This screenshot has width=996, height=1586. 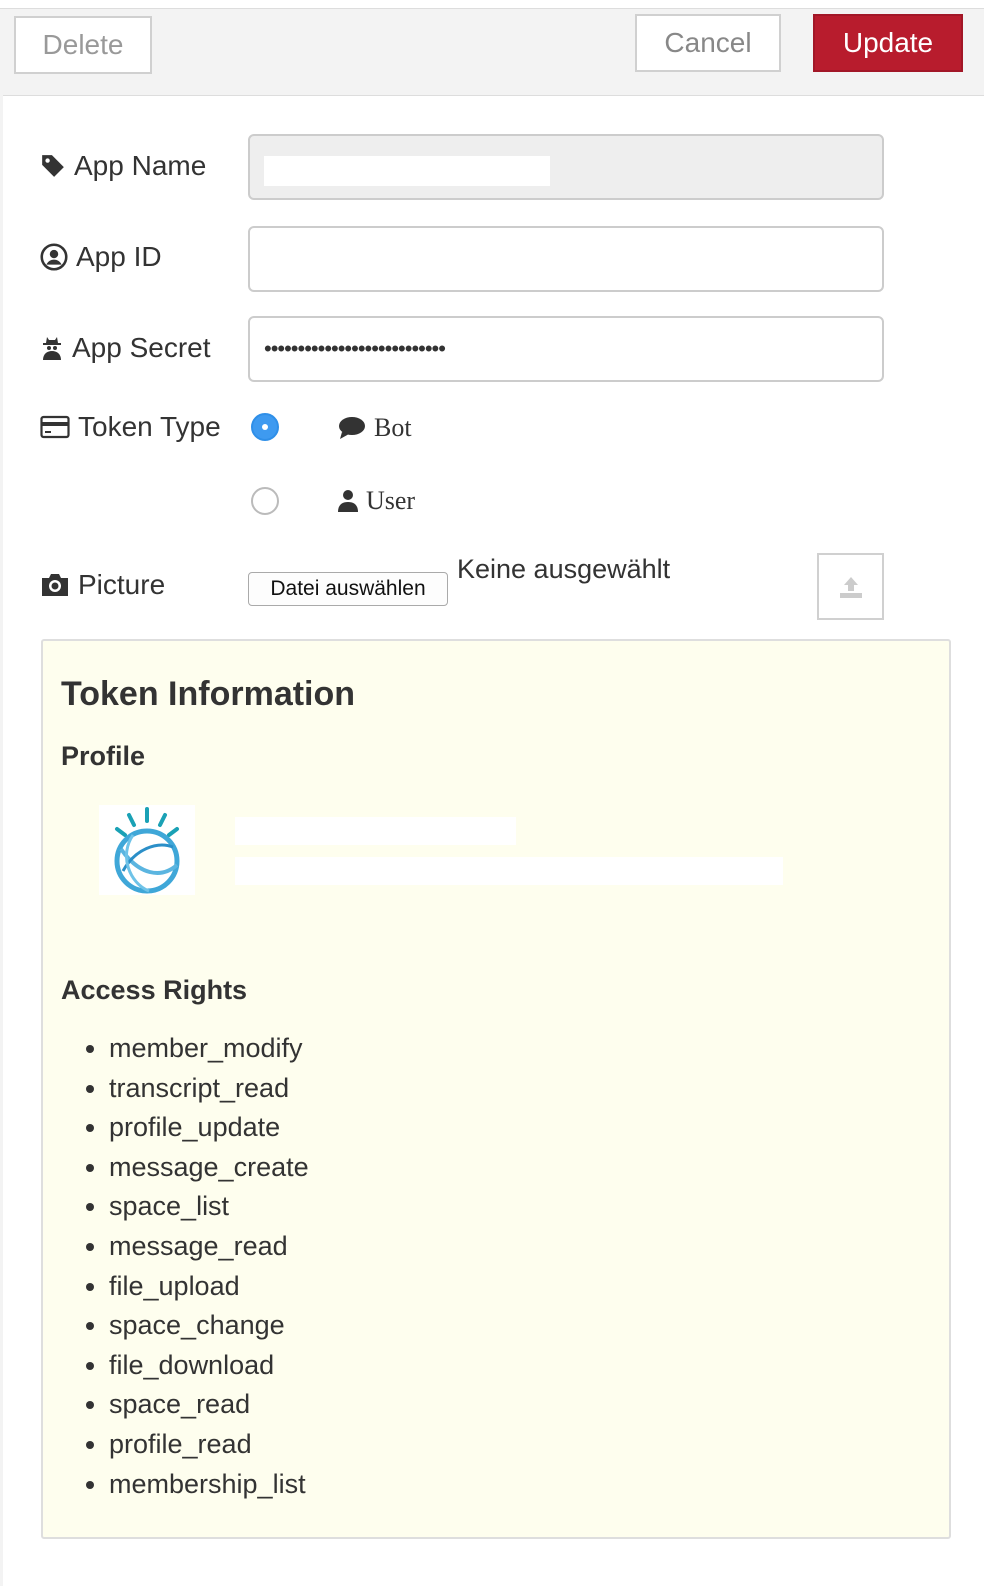 What do you see at coordinates (209, 1207) in the screenshot?
I see `access-right-item: space_list` at bounding box center [209, 1207].